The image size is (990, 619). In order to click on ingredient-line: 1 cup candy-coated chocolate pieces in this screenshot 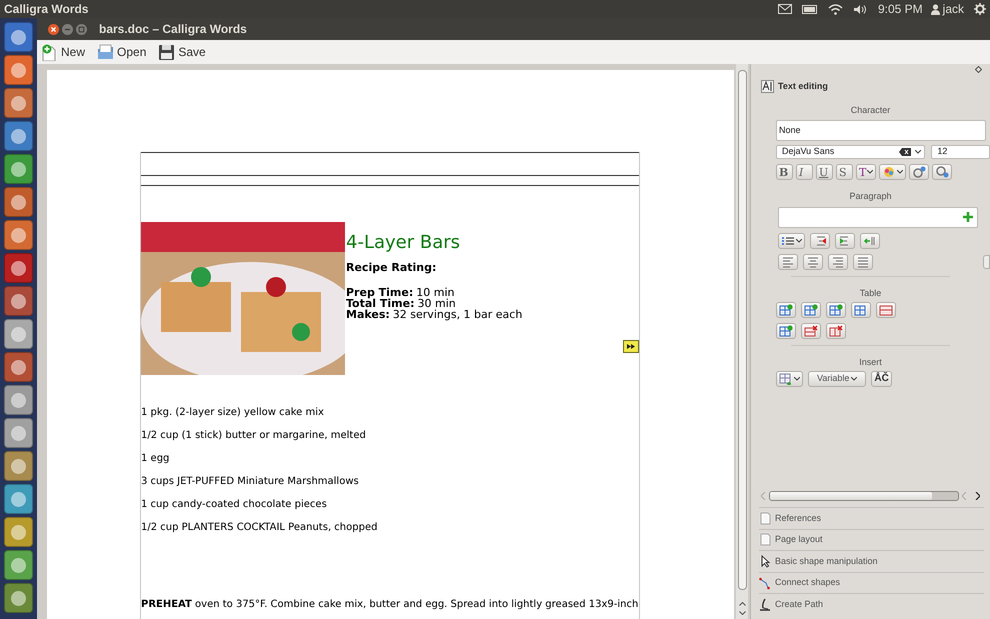, I will do `click(234, 504)`.